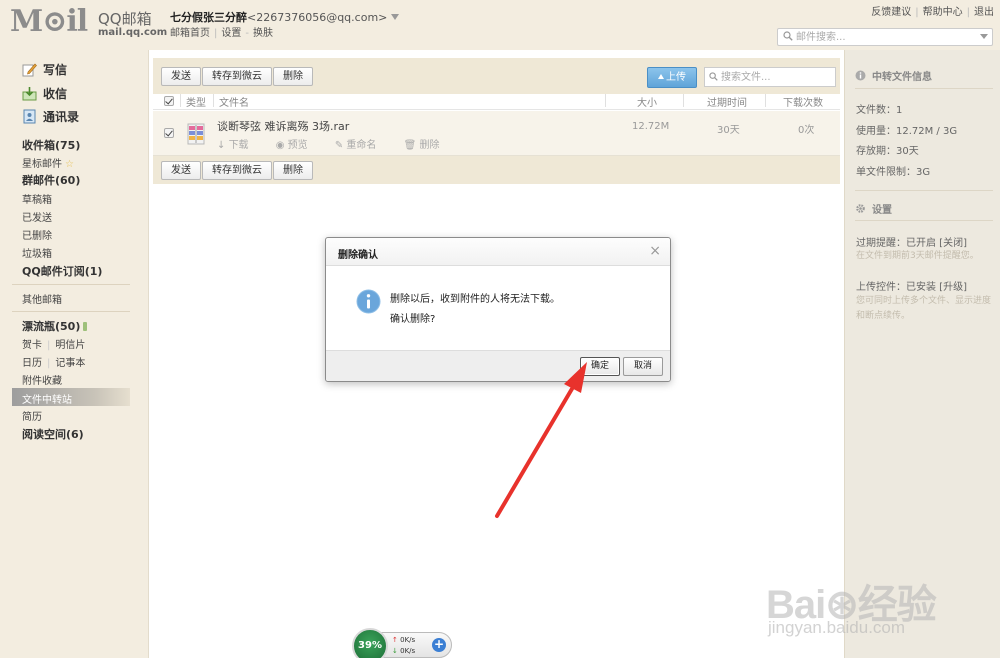 This screenshot has height=658, width=1000. What do you see at coordinates (37, 252) in the screenshot?
I see `folder-trash: 垃圾箱` at bounding box center [37, 252].